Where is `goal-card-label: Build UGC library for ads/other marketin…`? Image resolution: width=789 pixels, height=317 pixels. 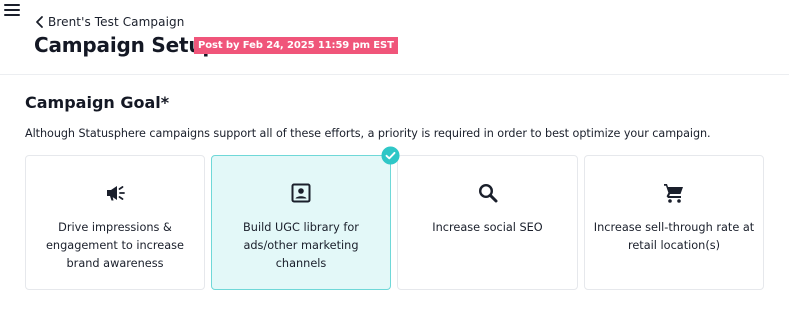 goal-card-label: Build UGC library for ads/other marketin… is located at coordinates (301, 245).